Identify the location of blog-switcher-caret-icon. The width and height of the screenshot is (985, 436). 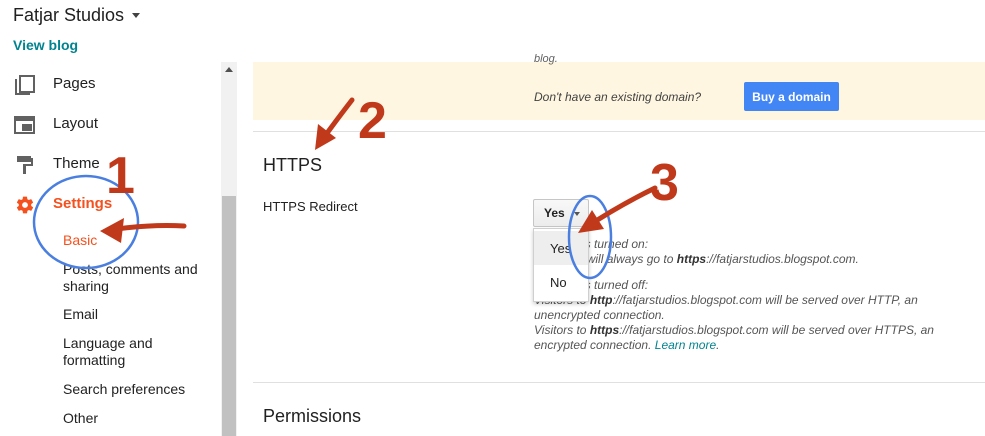
(136, 15).